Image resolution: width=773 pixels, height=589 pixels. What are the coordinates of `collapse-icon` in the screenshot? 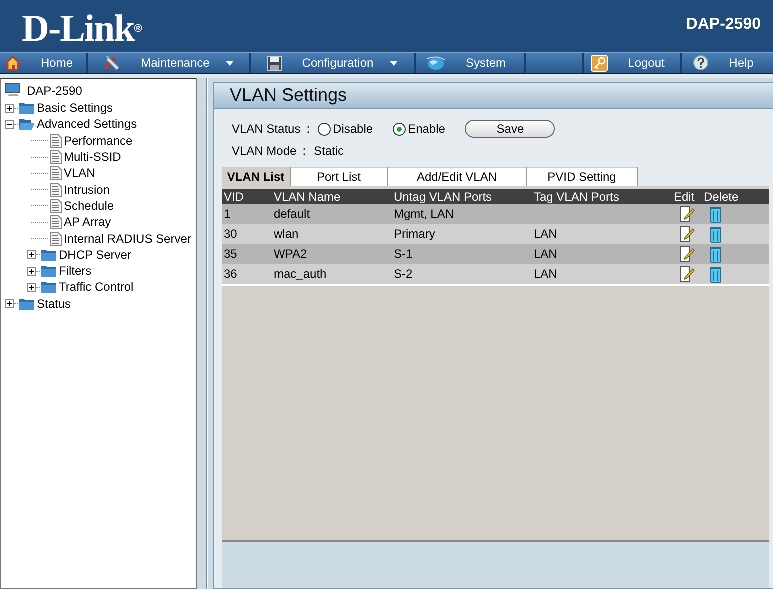 It's located at (9, 124).